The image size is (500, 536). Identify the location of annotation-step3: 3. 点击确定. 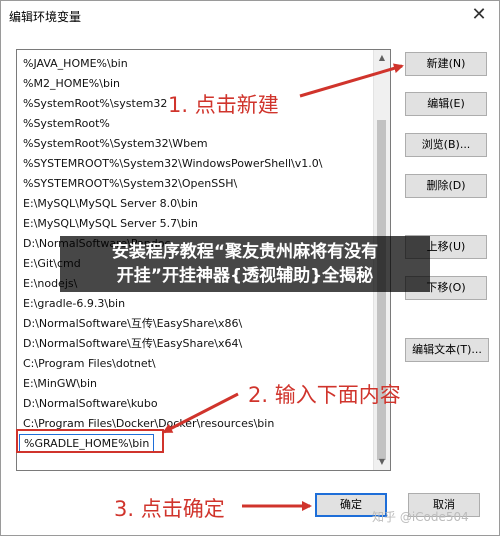
(169, 509).